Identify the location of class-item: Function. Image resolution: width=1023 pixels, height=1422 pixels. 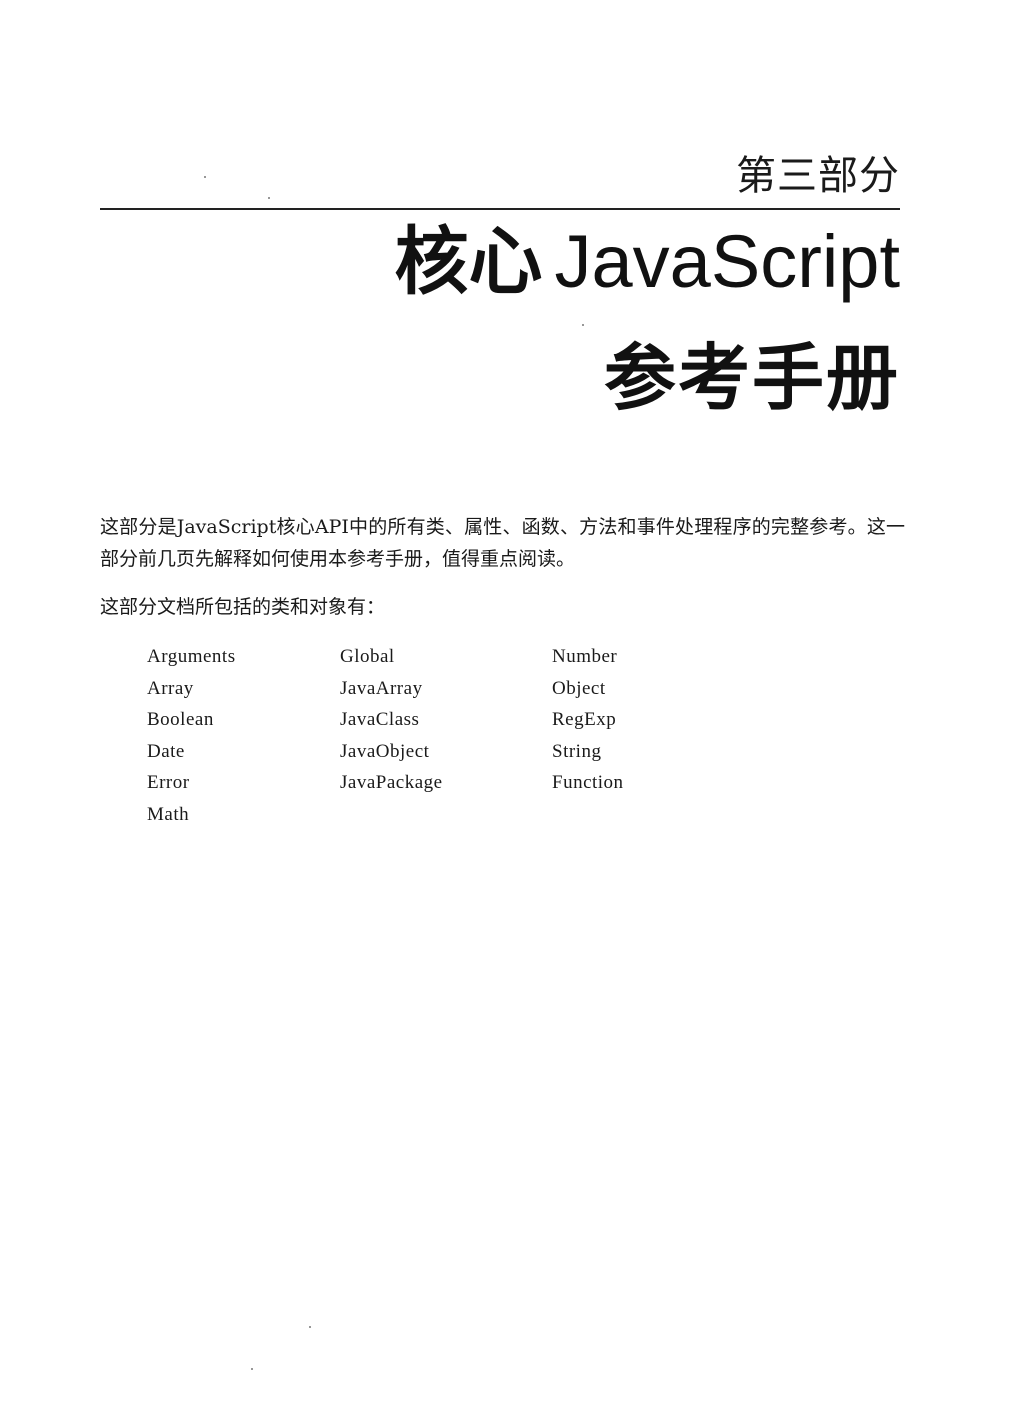
(588, 783).